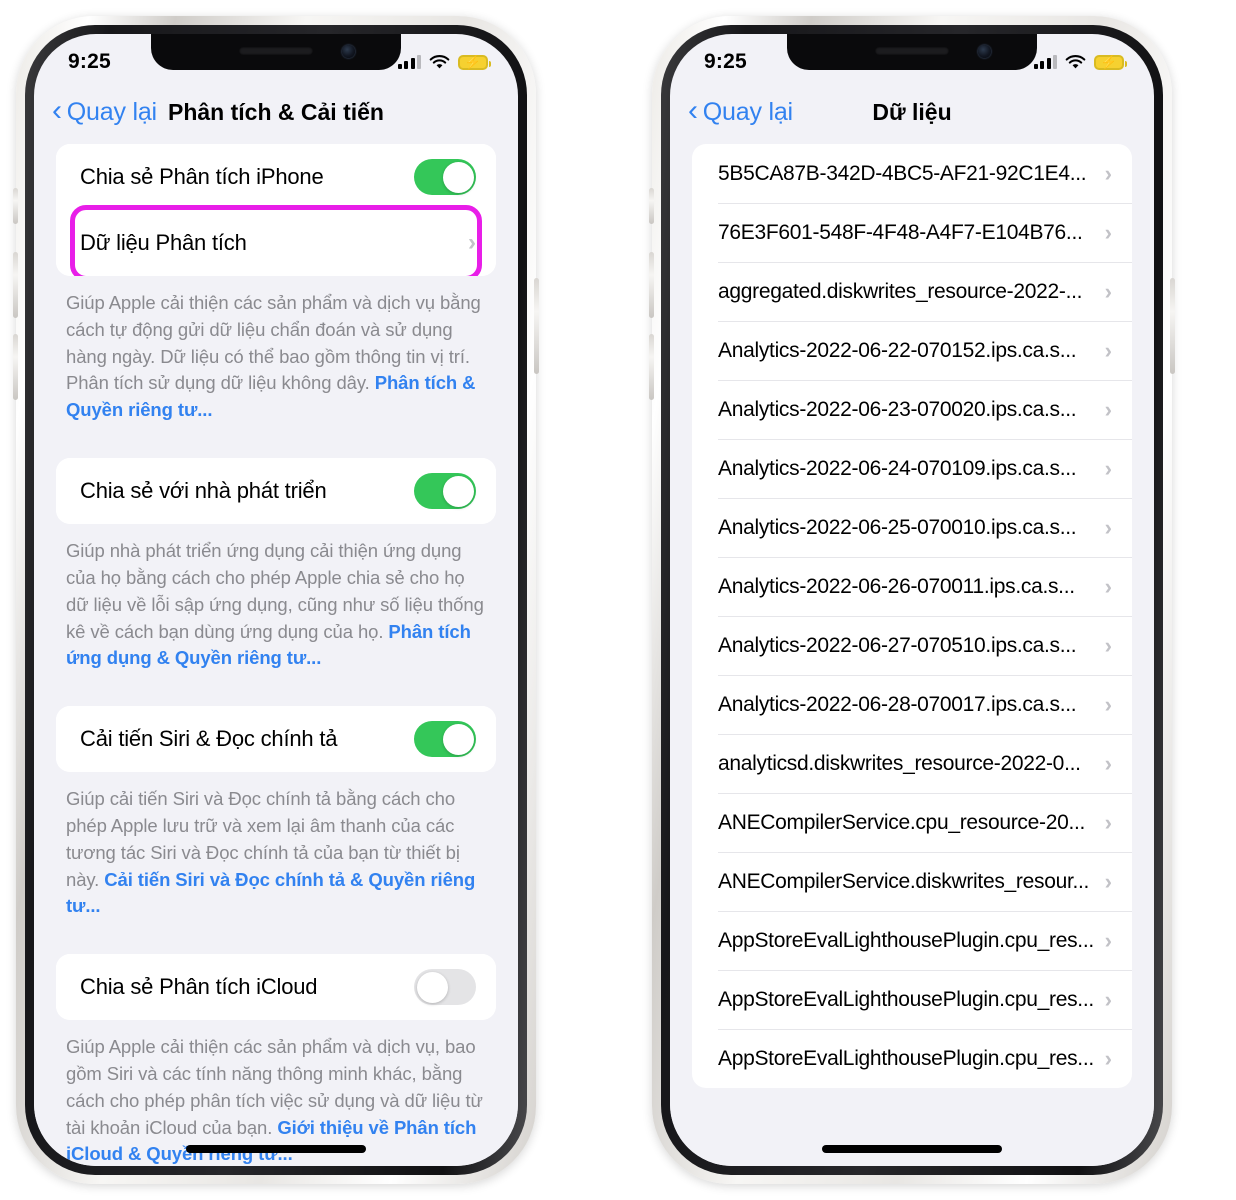 The height and width of the screenshot is (1200, 1236). Describe the element at coordinates (651, 367) in the screenshot. I see `volume-down-button-right` at that location.